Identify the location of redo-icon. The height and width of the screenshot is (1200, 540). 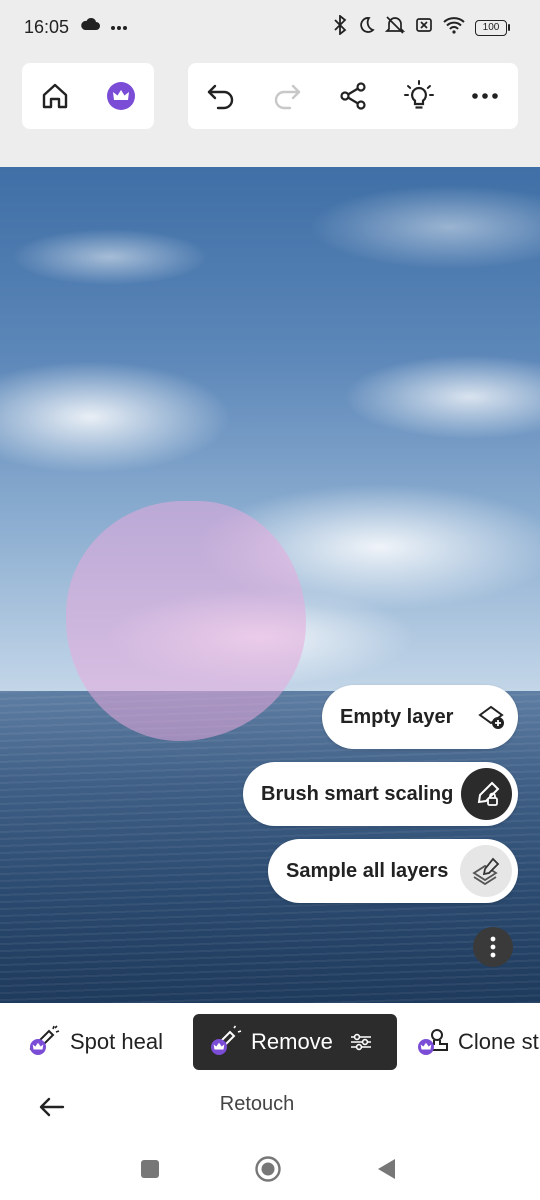
(287, 97).